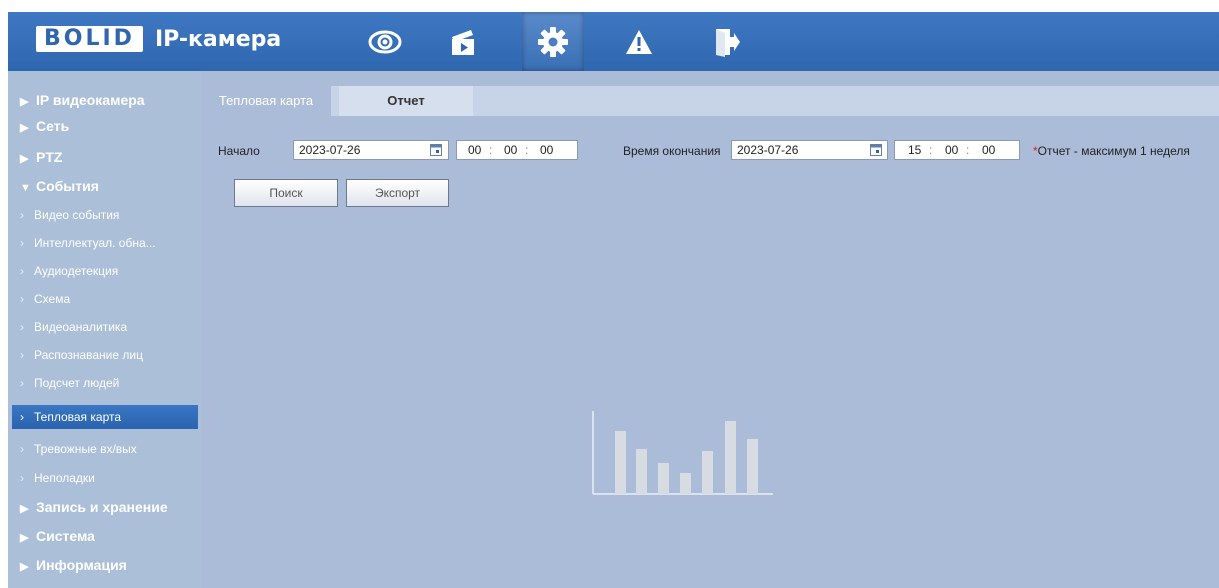  I want to click on sidebar-item-heatmap: › Тепловая карта, so click(105, 417).